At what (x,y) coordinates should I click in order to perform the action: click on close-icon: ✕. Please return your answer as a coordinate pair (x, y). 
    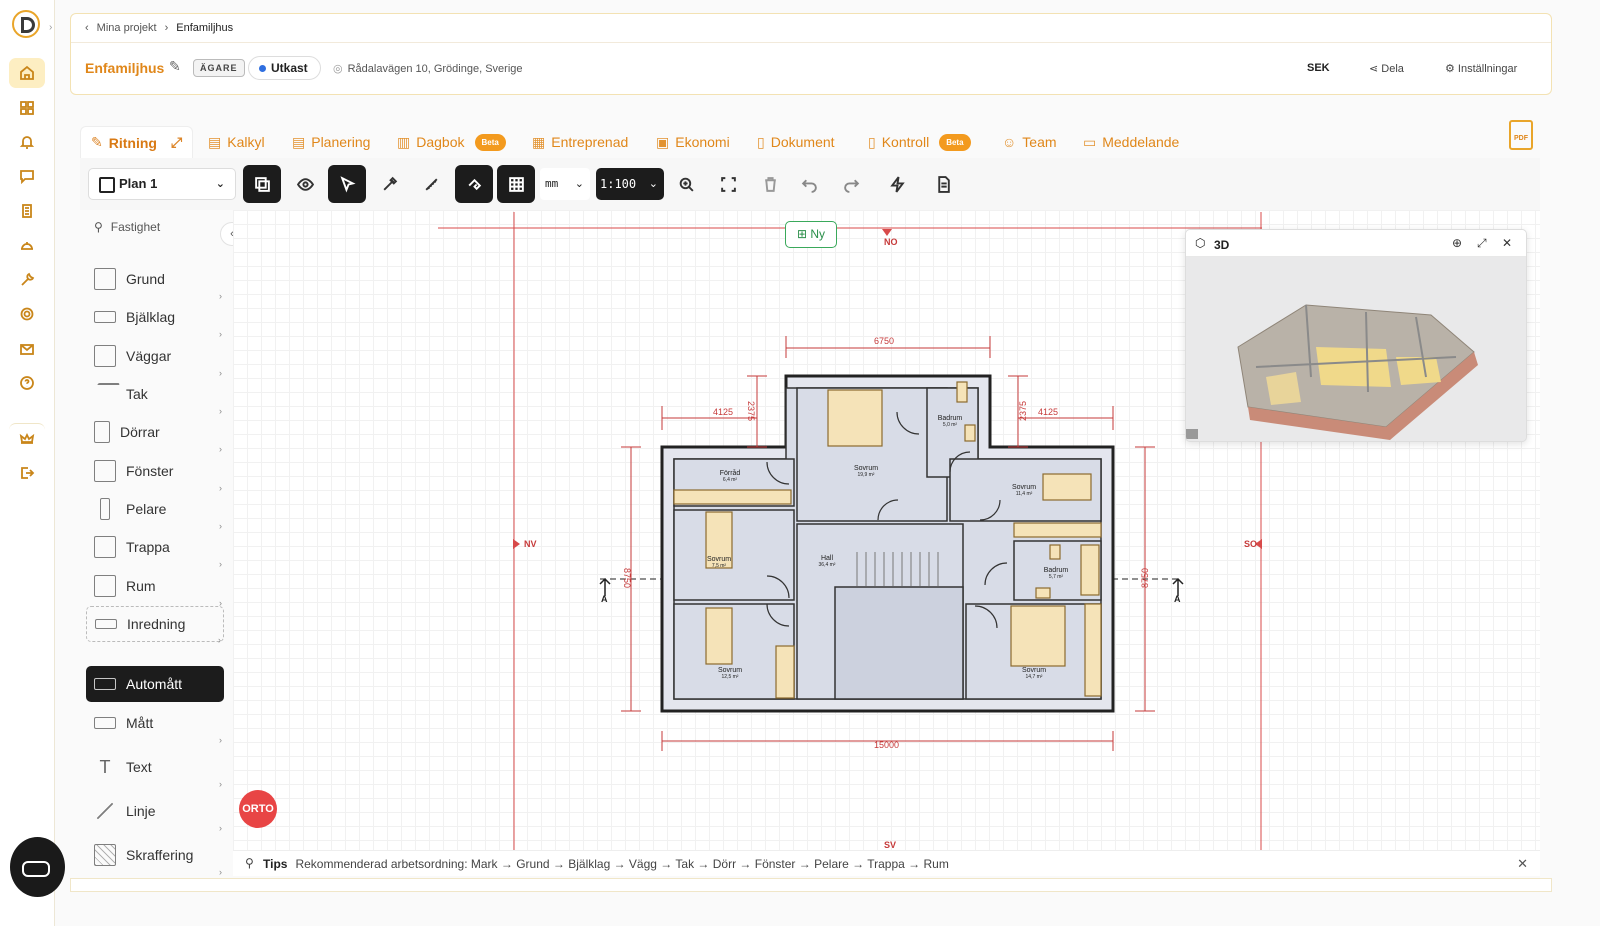
    Looking at the image, I should click on (1507, 243).